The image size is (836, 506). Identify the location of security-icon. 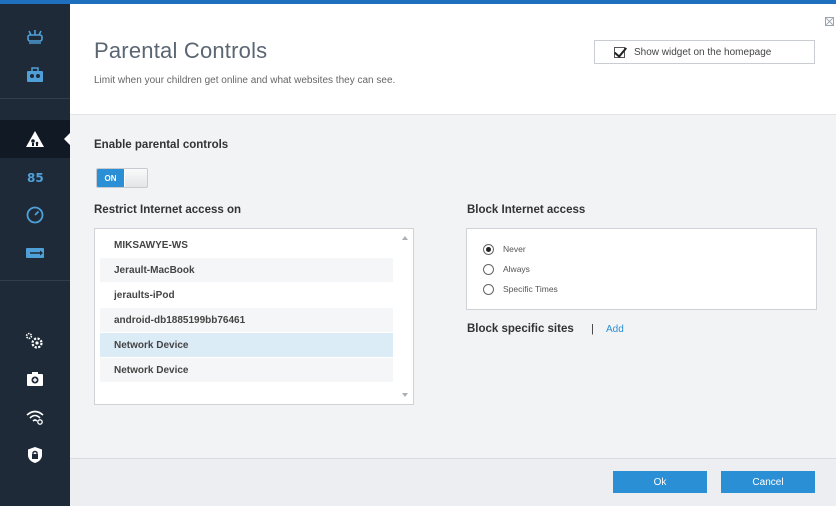
(35, 455).